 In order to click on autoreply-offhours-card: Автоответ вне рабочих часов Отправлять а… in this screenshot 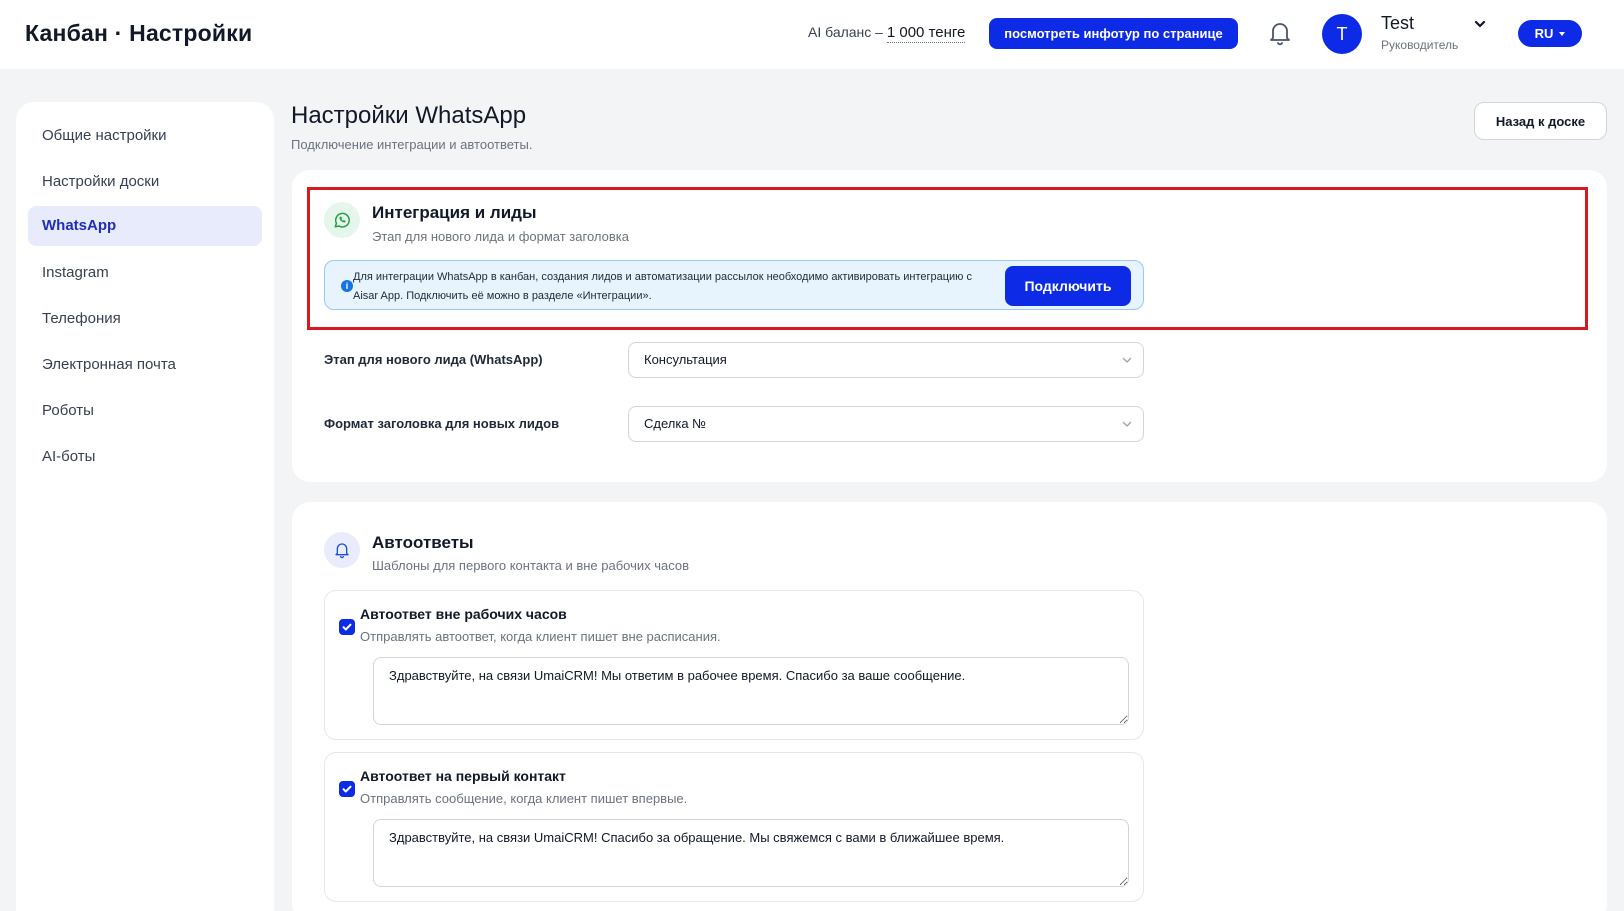, I will do `click(734, 665)`.